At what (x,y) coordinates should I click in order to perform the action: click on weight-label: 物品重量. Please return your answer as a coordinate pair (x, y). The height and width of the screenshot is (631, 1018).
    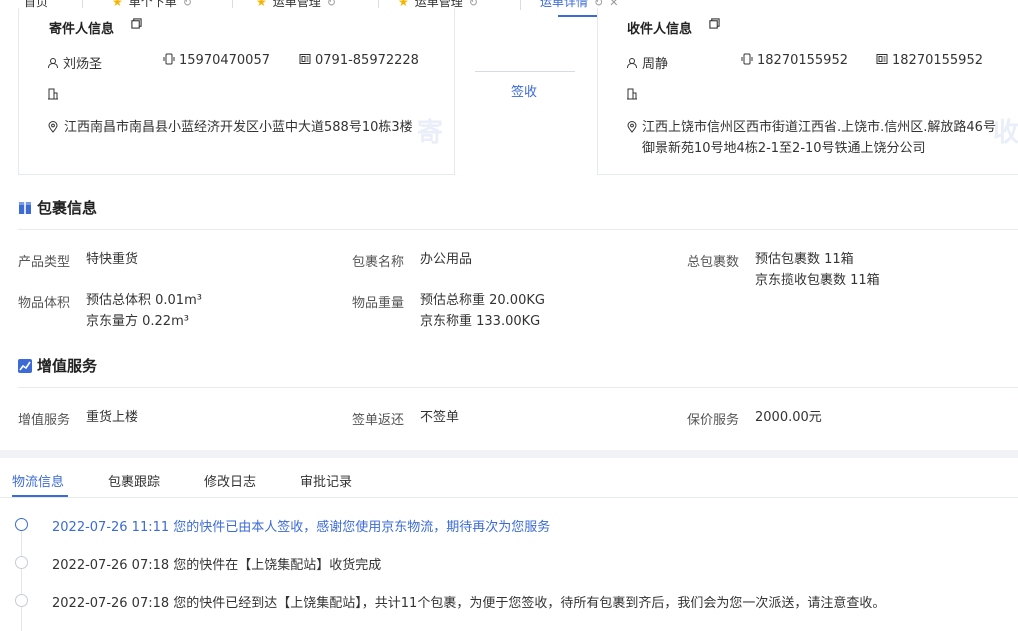
    Looking at the image, I should click on (378, 303).